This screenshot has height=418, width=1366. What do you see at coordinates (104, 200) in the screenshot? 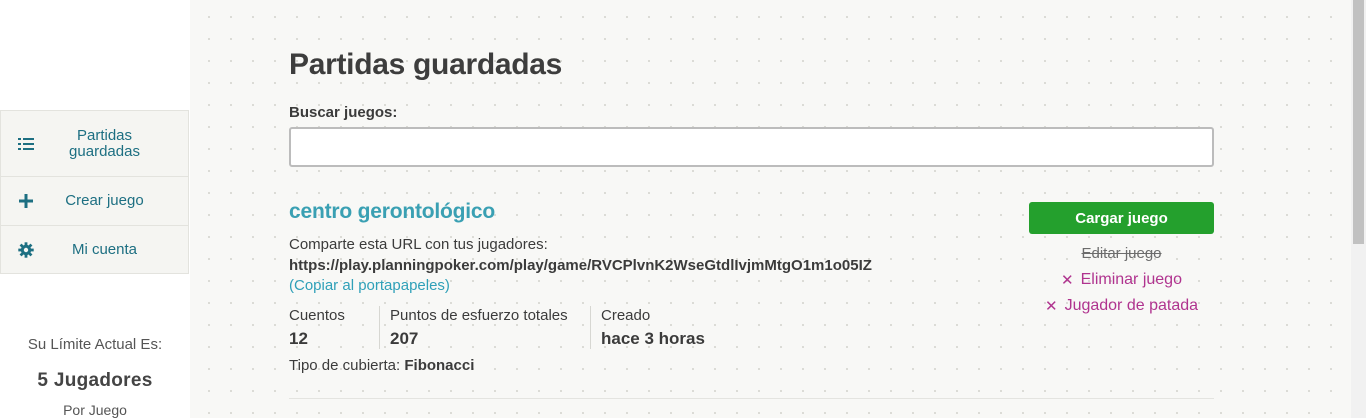
I see `sidebar-item-label: Crear juego` at bounding box center [104, 200].